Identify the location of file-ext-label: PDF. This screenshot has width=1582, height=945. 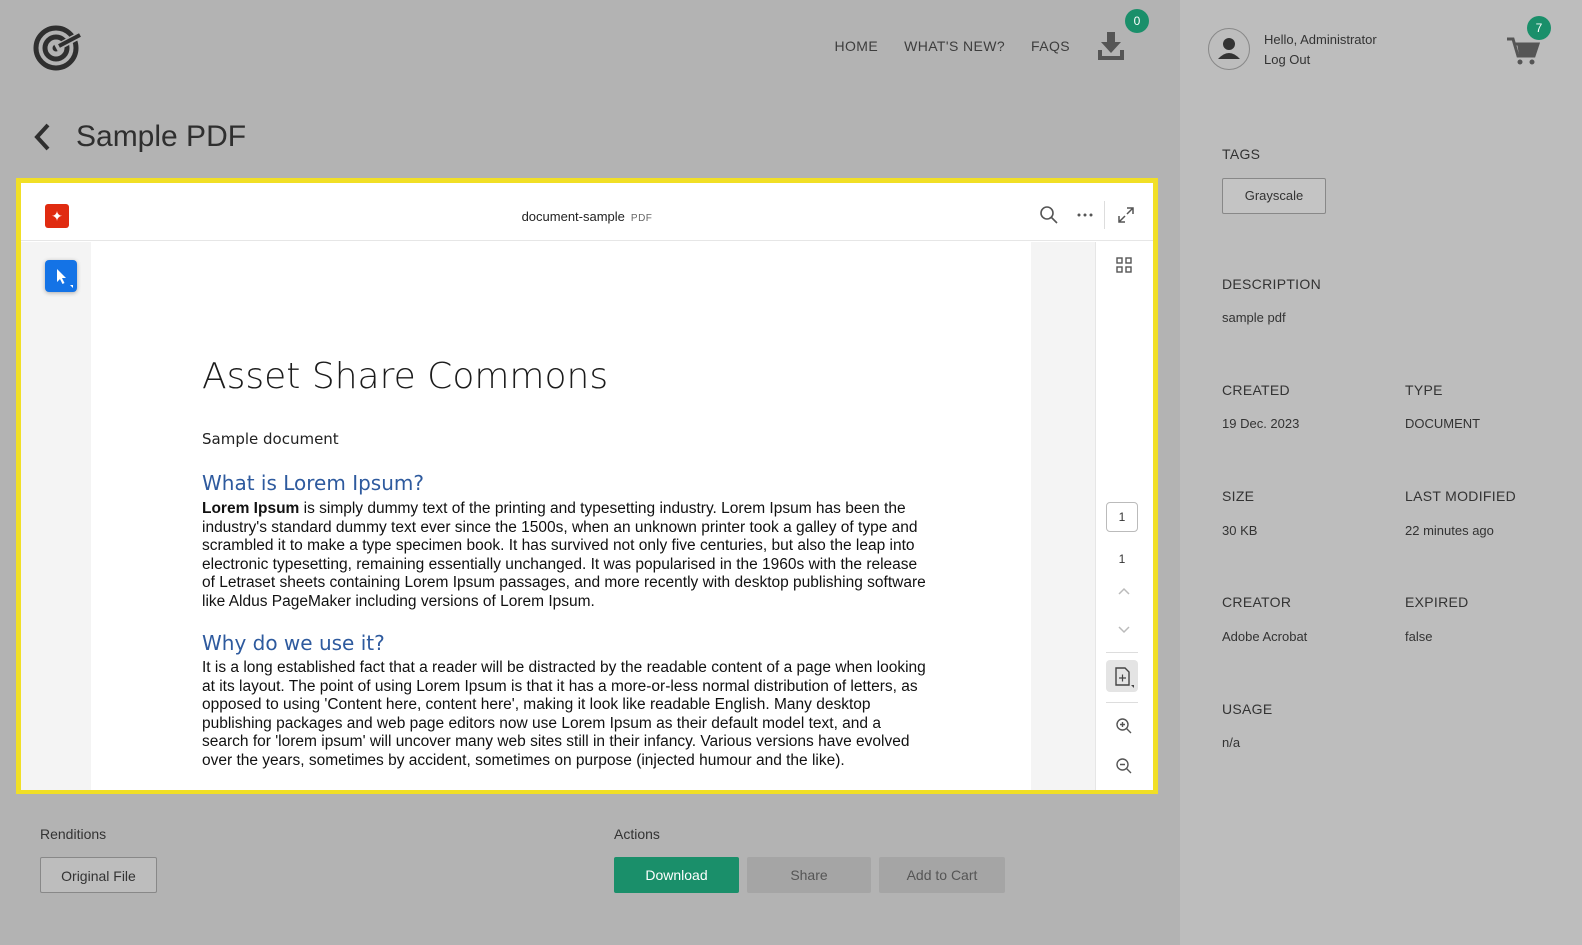
(641, 218).